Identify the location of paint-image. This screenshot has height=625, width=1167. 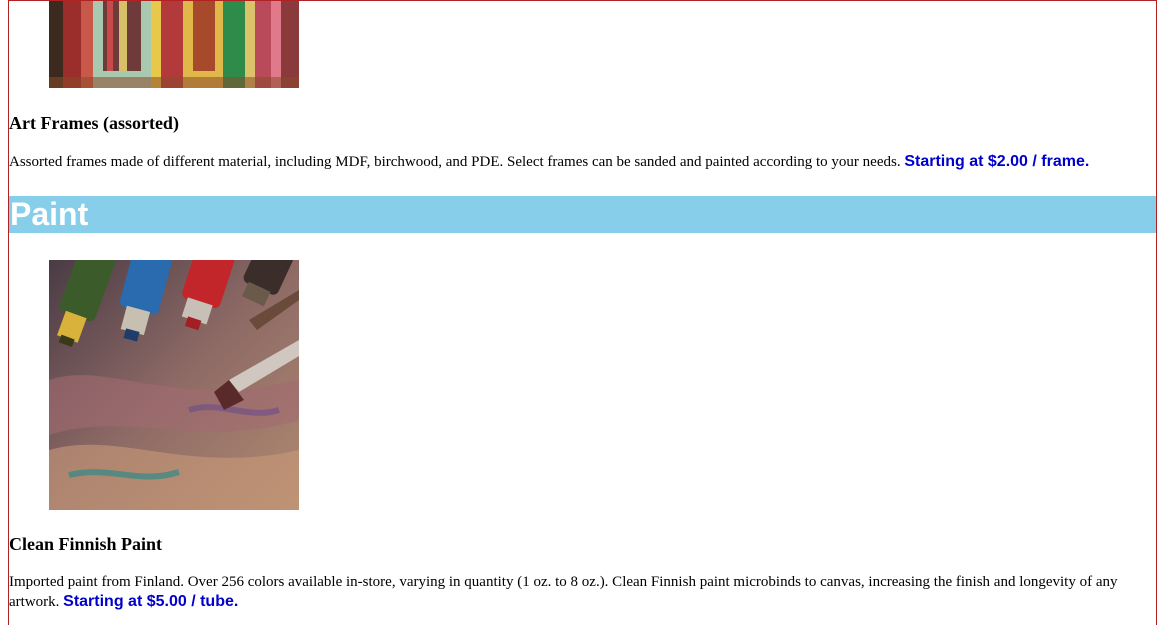
(174, 385).